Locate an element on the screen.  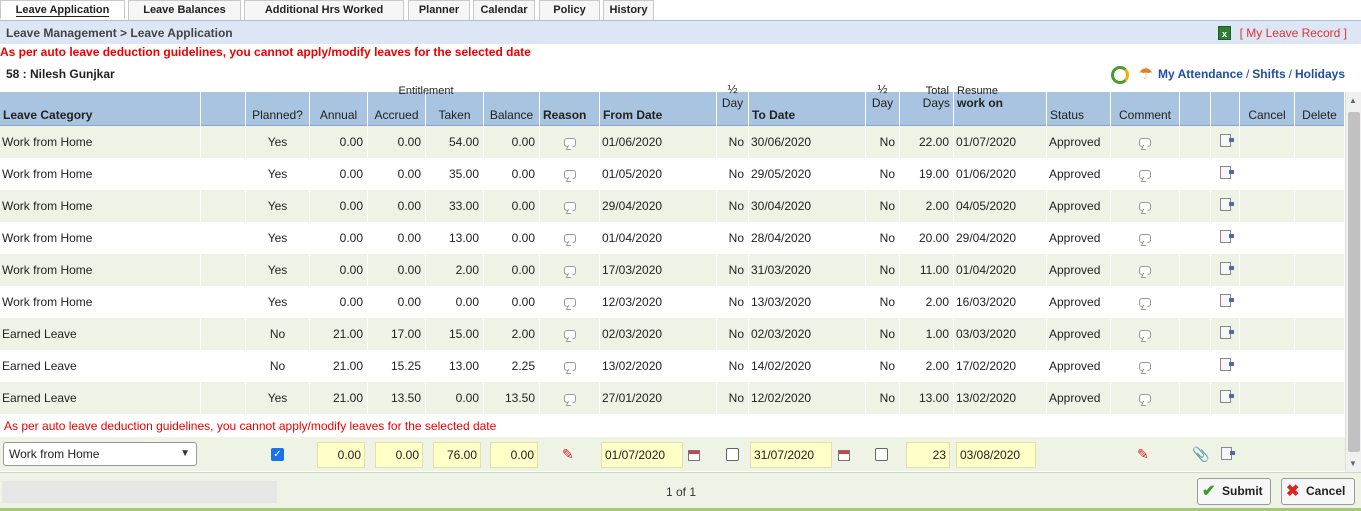
cell-balance: 2.25 is located at coordinates (512, 366).